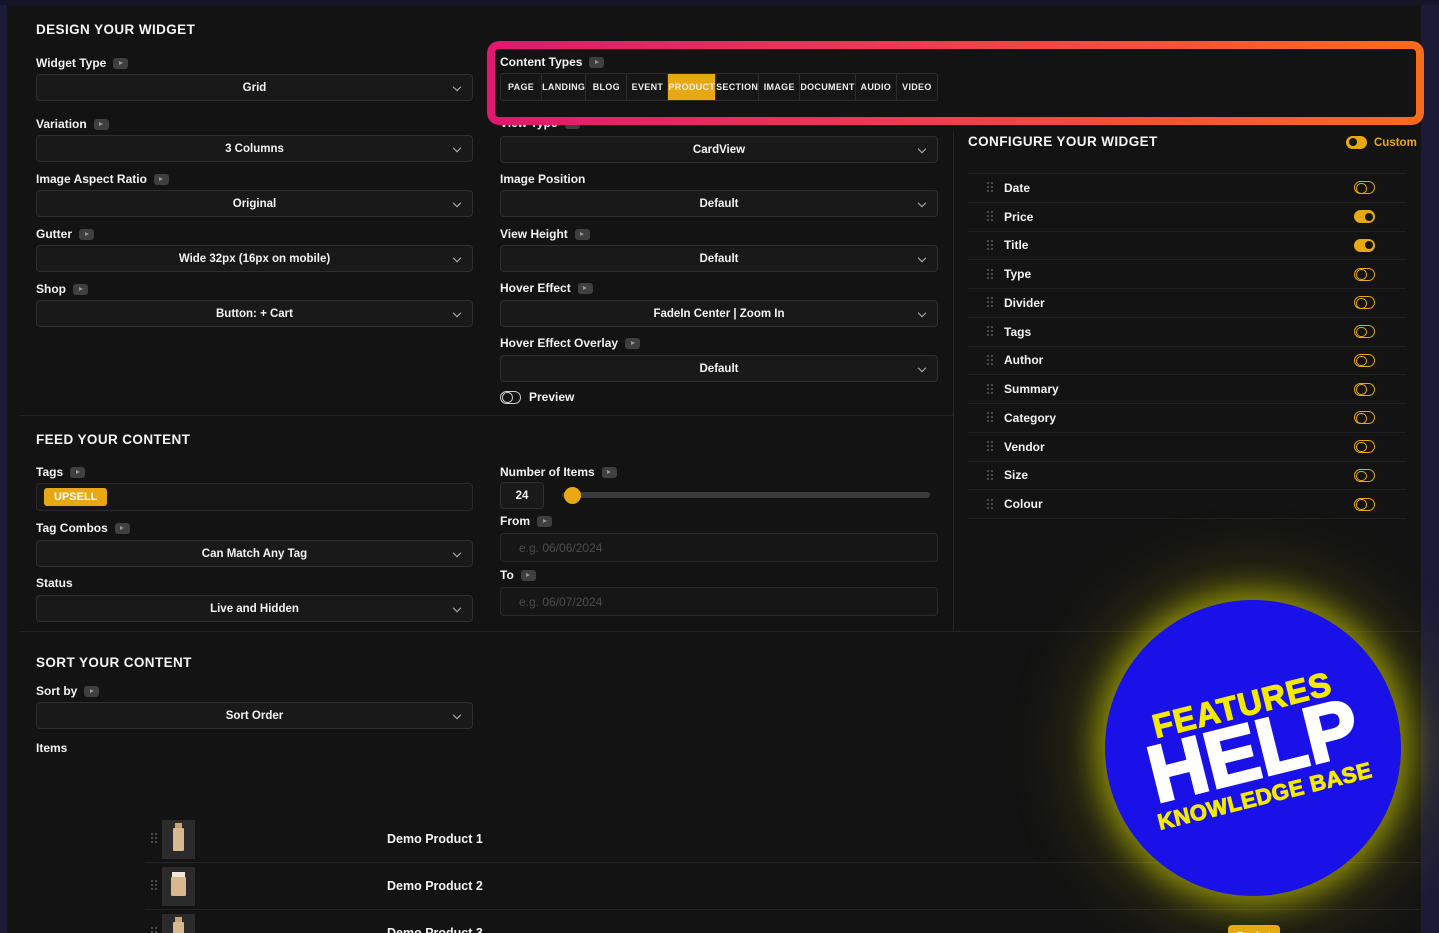 Image resolution: width=1439 pixels, height=933 pixels. Describe the element at coordinates (719, 258) in the screenshot. I see `view-height-select: Default` at that location.